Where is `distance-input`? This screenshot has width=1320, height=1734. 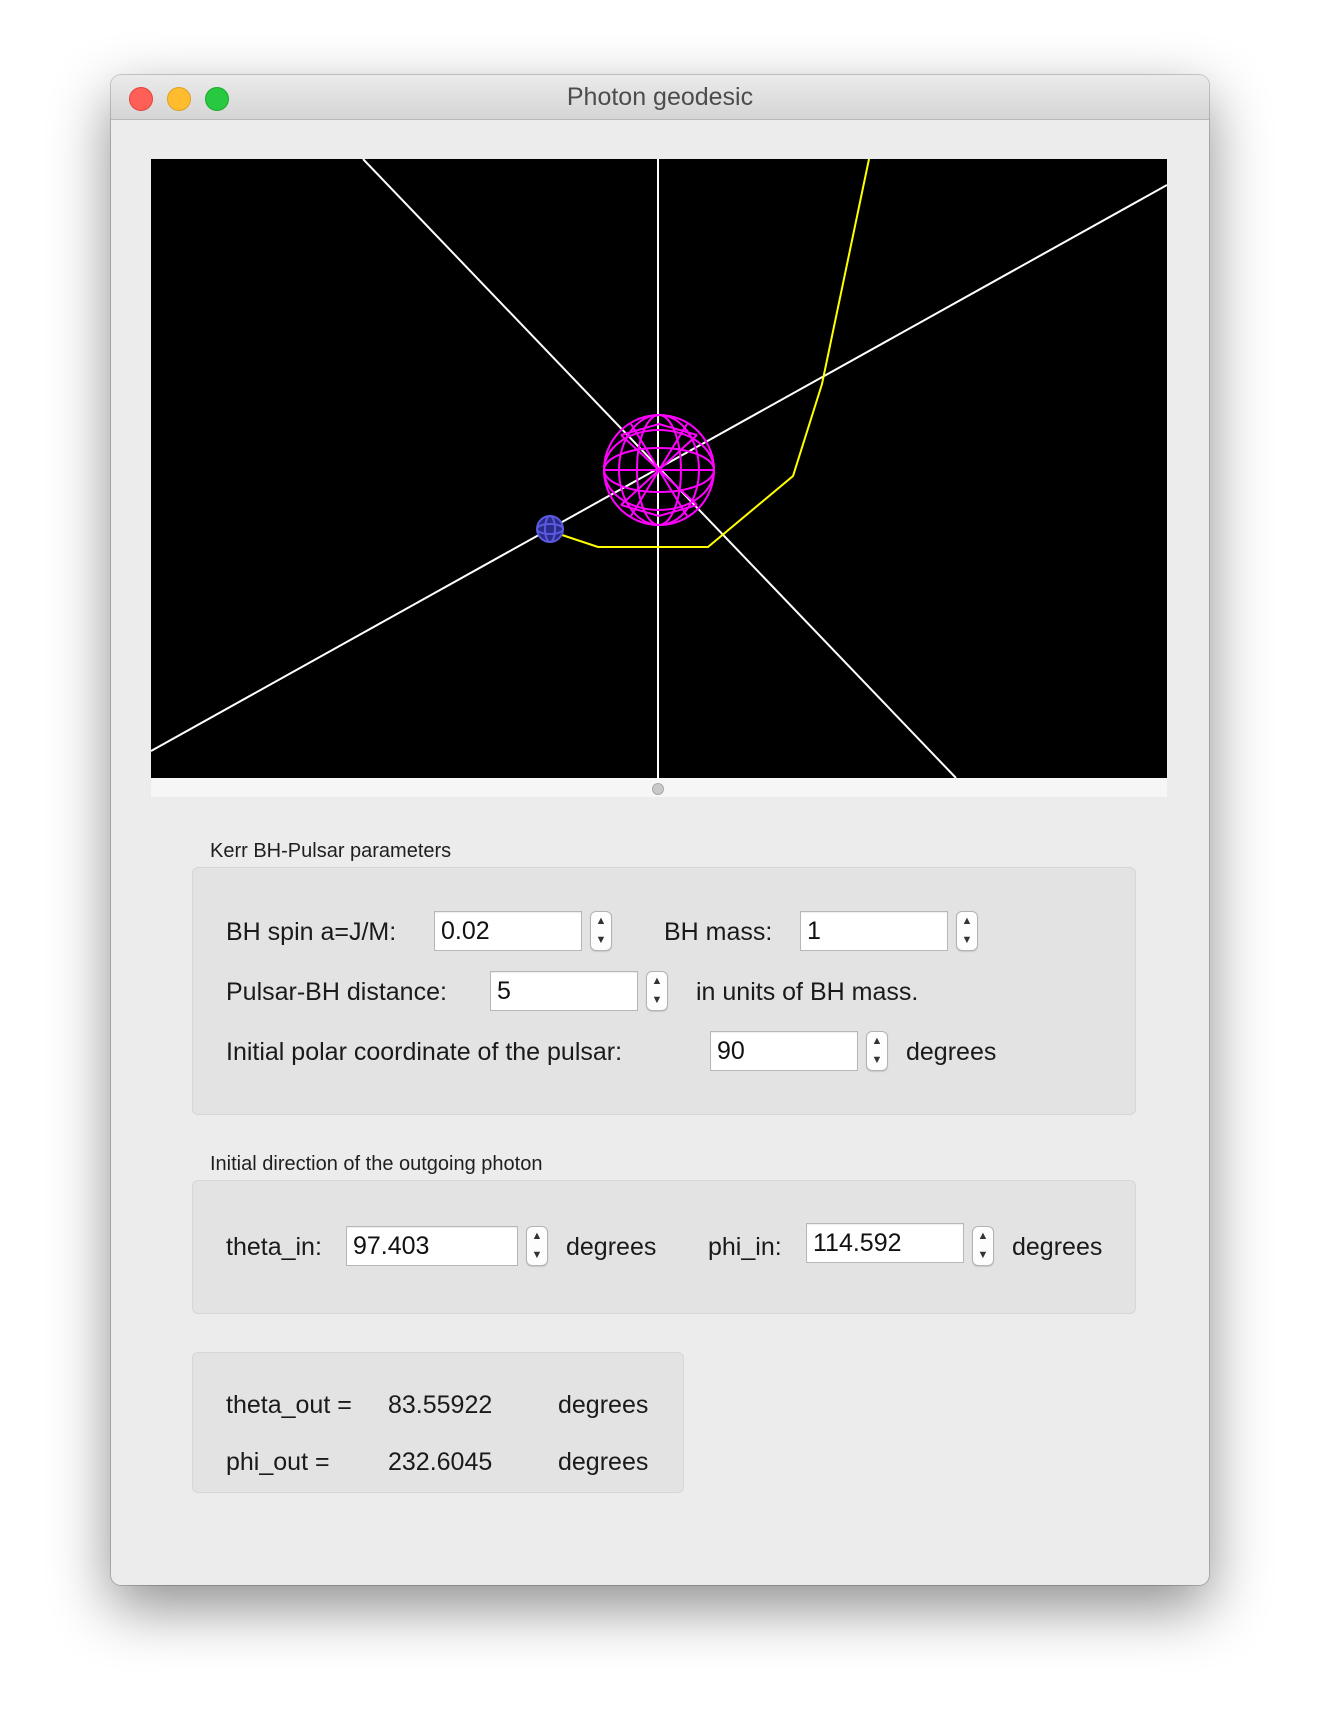
distance-input is located at coordinates (564, 991).